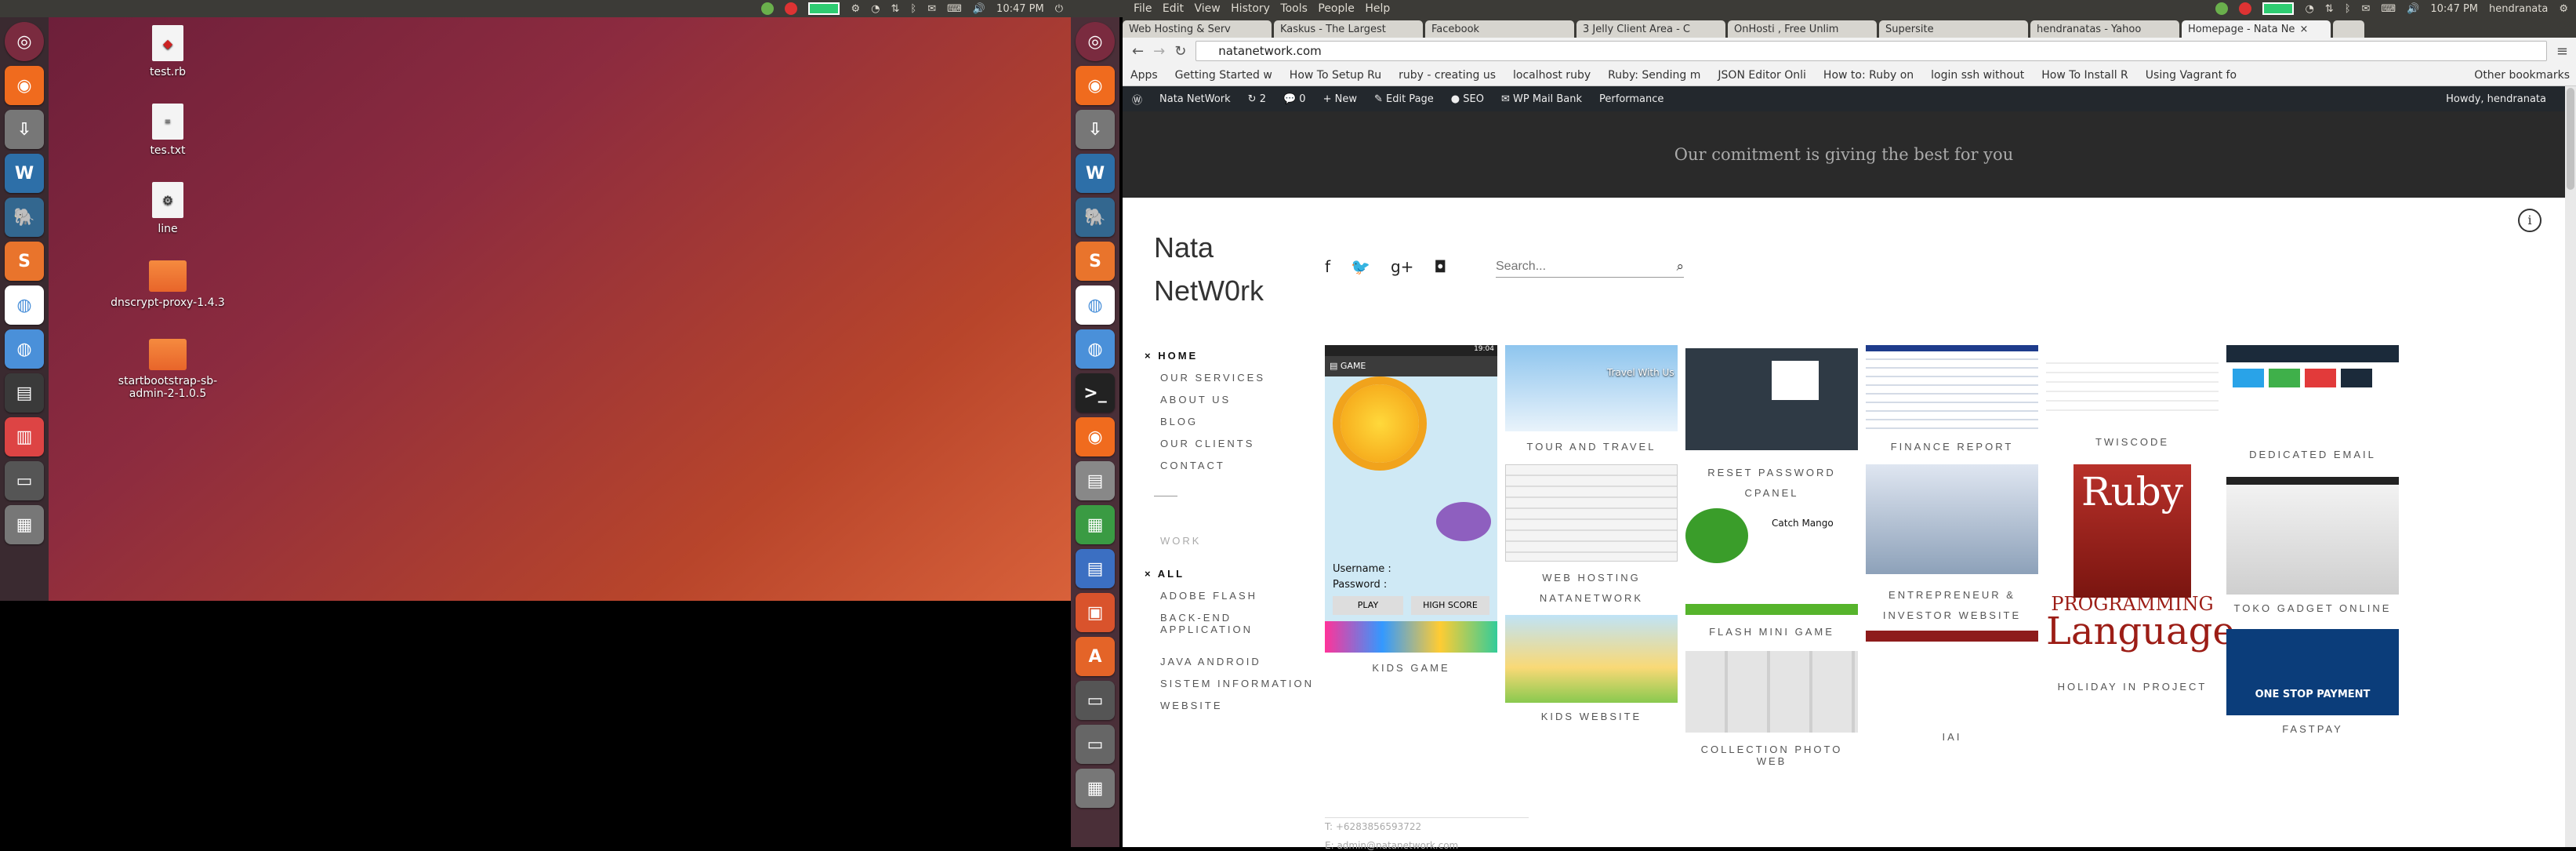  I want to click on filter-java-android: JAVA ANDROID, so click(1230, 667).